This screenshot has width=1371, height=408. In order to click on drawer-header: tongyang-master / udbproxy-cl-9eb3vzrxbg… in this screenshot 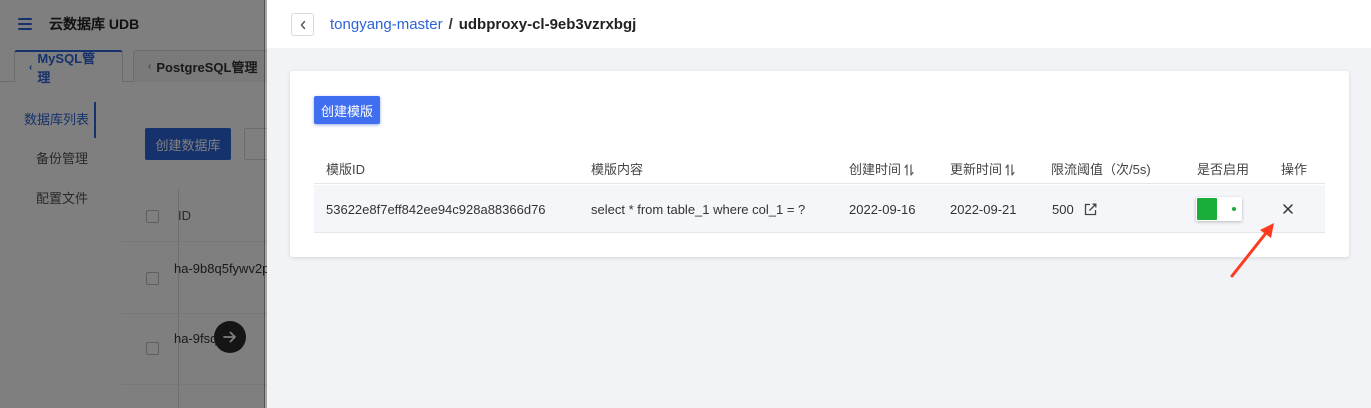, I will do `click(819, 24)`.